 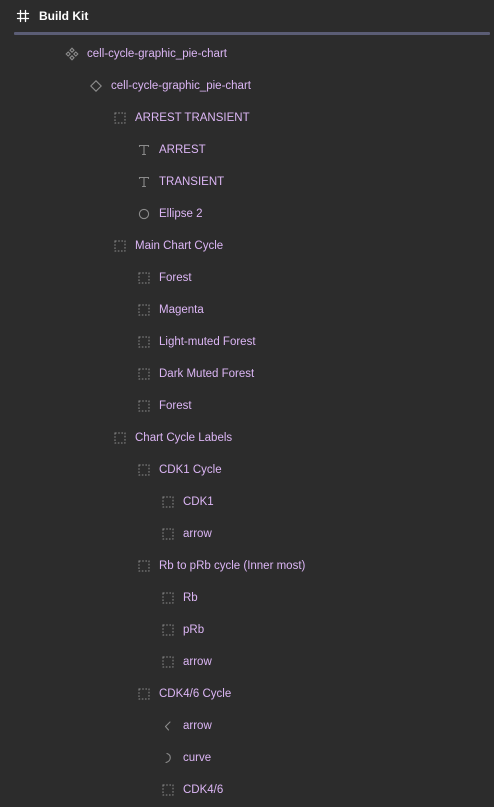 What do you see at coordinates (252, 33) in the screenshot?
I see `header-divider` at bounding box center [252, 33].